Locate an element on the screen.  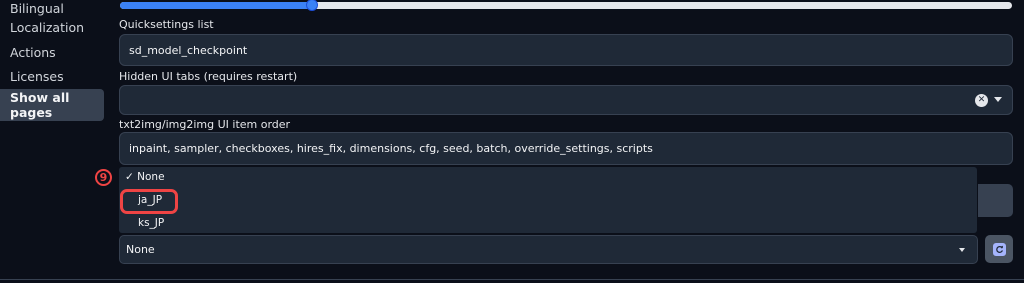
show-all-pages-button: Show all pages is located at coordinates (52, 105).